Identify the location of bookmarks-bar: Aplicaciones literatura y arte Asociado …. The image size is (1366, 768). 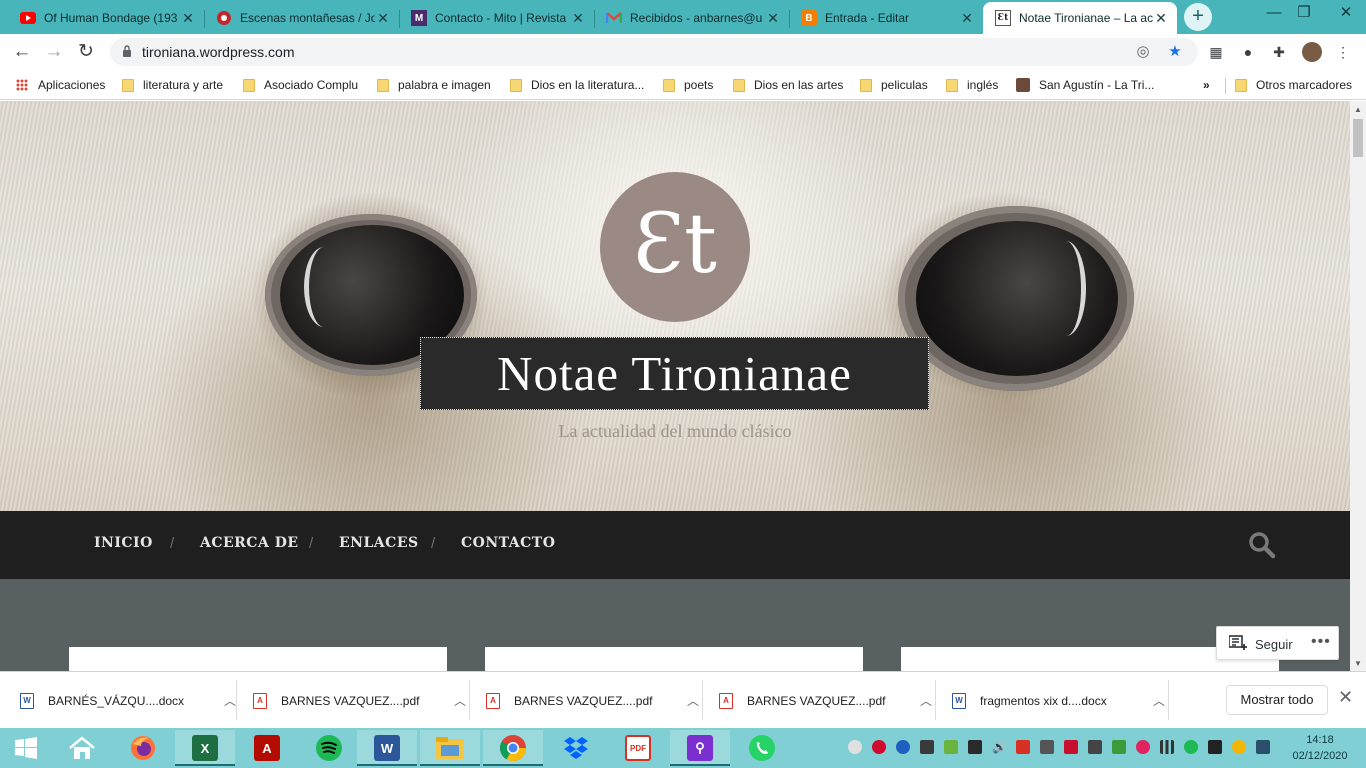
(683, 85).